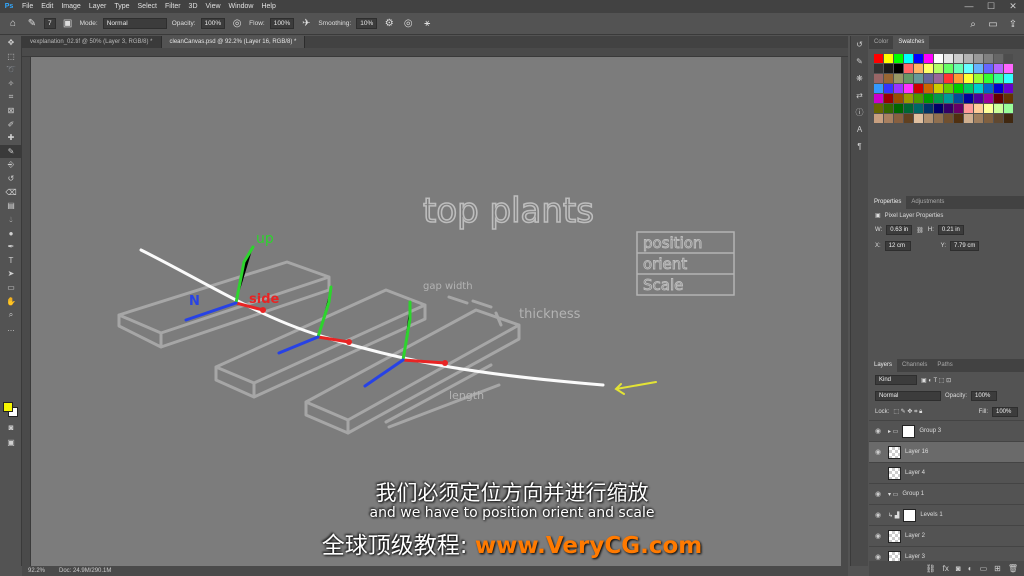 This screenshot has height=576, width=1024. Describe the element at coordinates (859, 146) in the screenshot. I see `paragraph-icon: ¶` at that location.